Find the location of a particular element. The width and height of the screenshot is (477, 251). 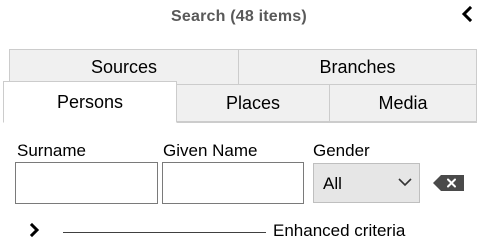

enhanced-criteria-toggle is located at coordinates (35, 230).